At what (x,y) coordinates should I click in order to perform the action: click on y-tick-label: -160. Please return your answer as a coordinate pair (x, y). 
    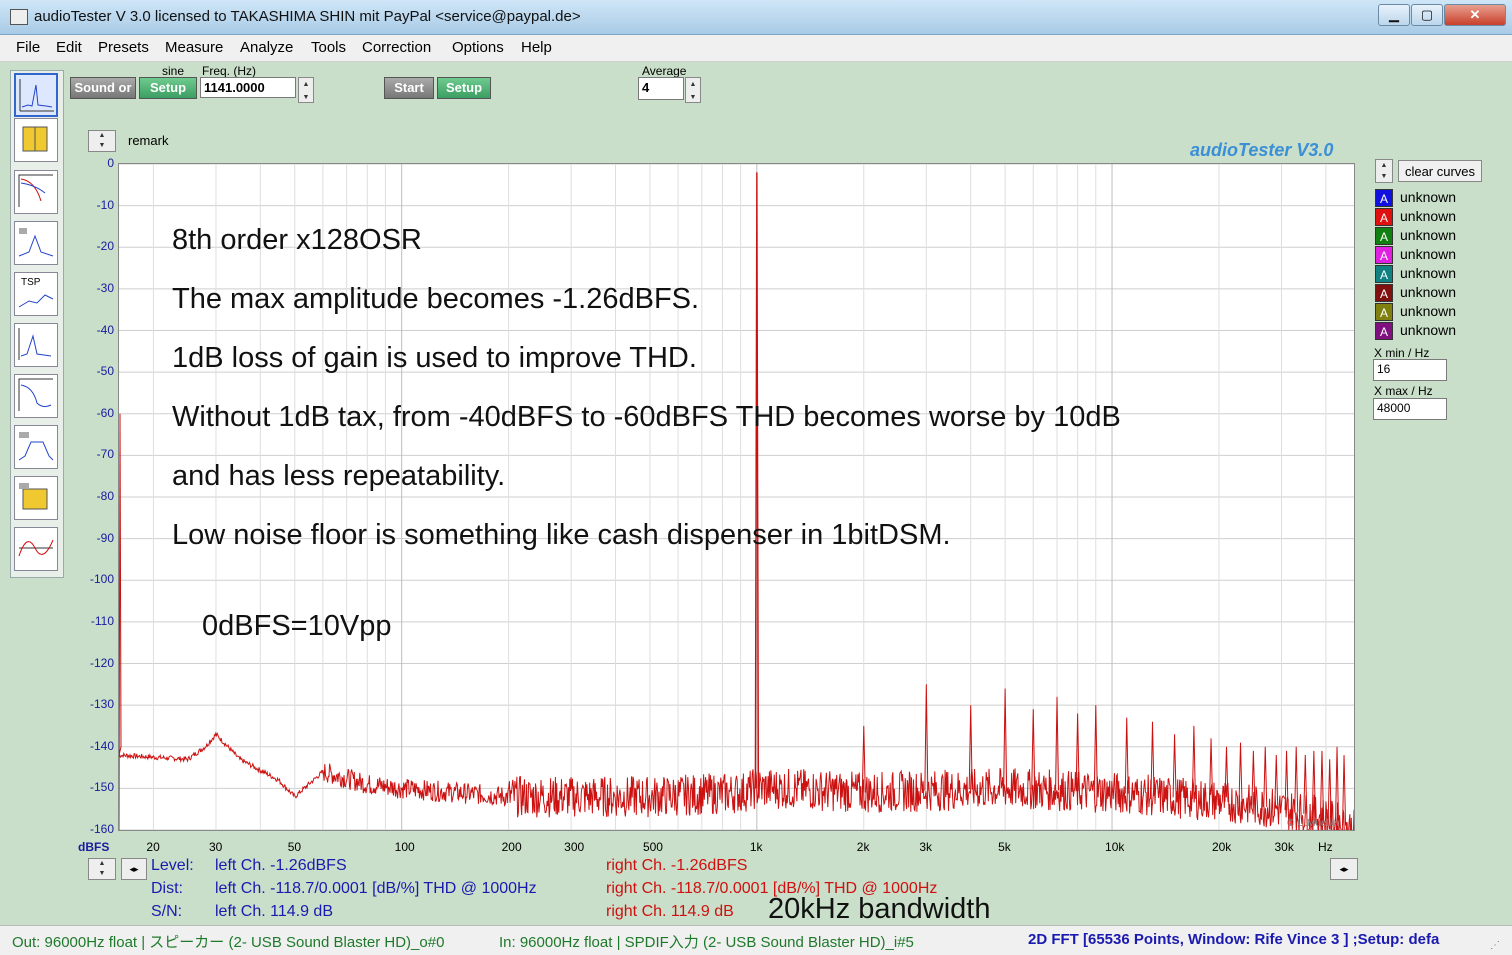
    Looking at the image, I should click on (101, 829).